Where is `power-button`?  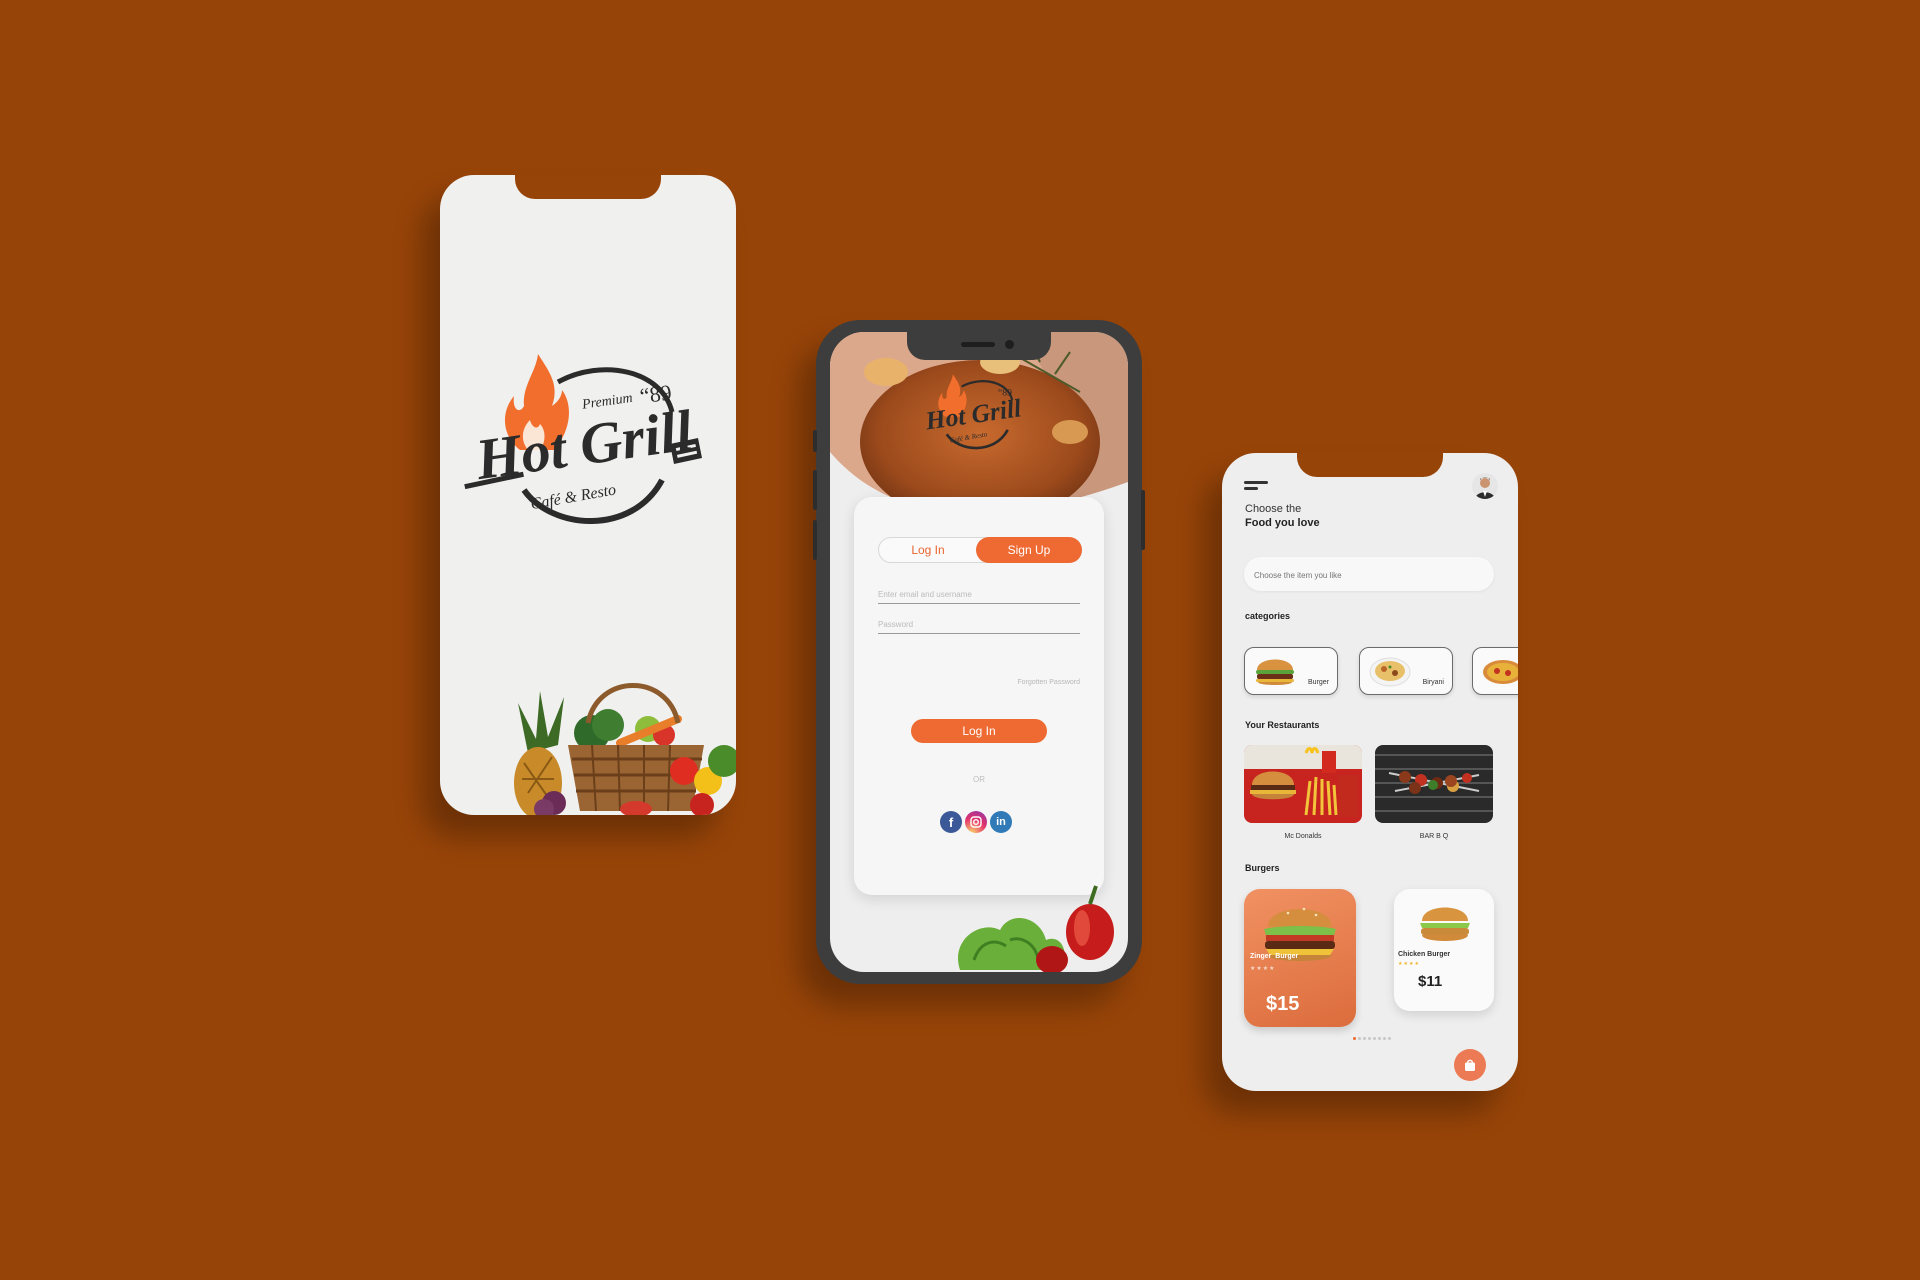
power-button is located at coordinates (1143, 520).